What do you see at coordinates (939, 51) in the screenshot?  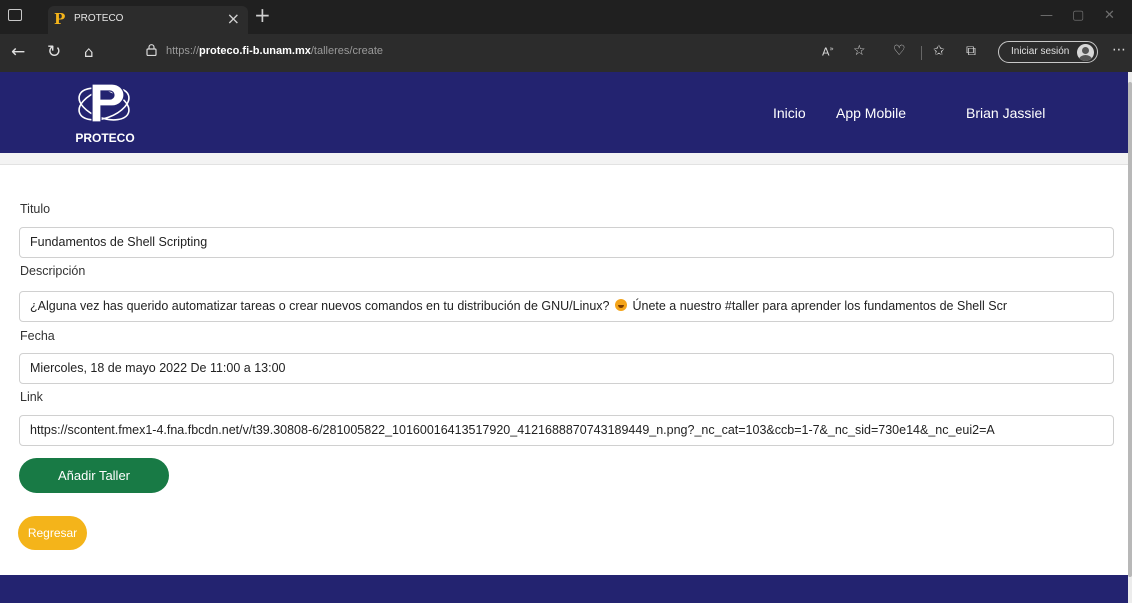 I see `favorites-icon: ✩` at bounding box center [939, 51].